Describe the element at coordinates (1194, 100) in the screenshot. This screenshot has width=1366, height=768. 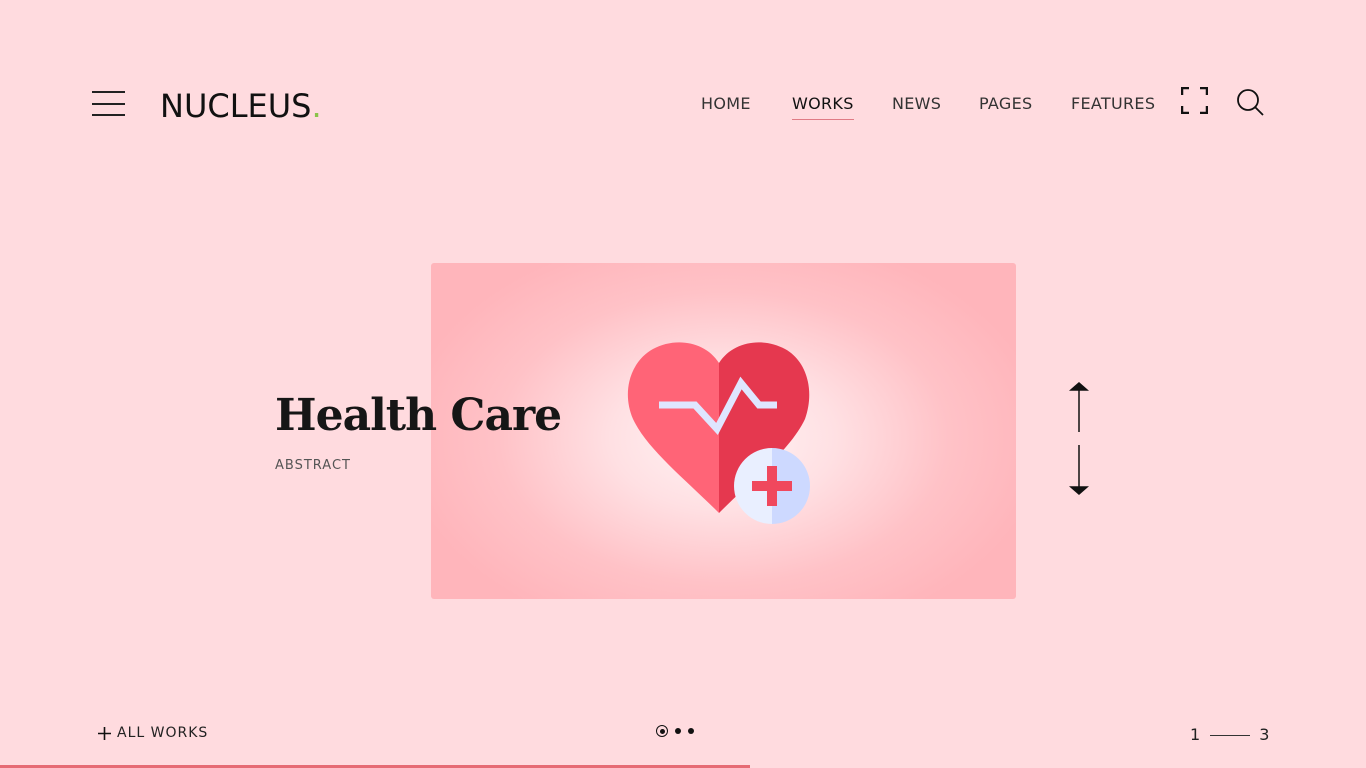
I see `fullscreen-icon` at that location.